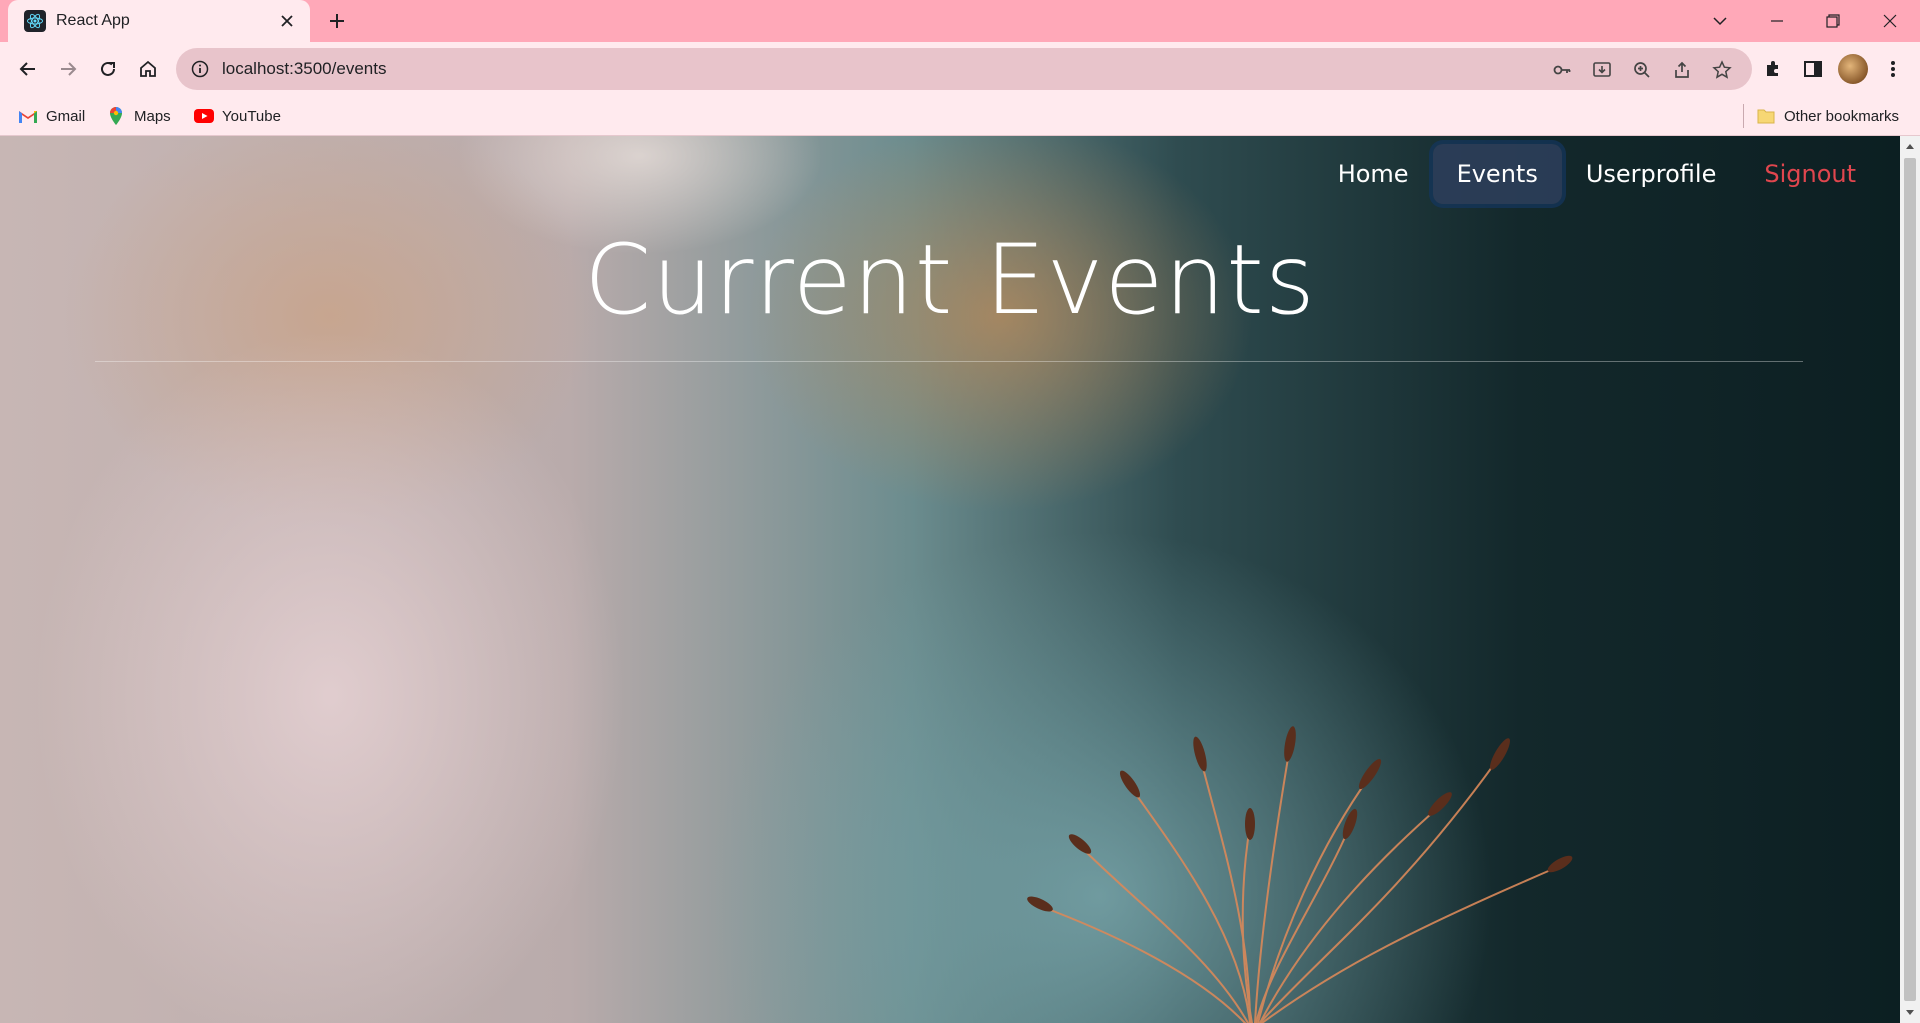 This screenshot has height=1023, width=1920. Describe the element at coordinates (66, 116) in the screenshot. I see `bookmark-label: Gmail` at that location.